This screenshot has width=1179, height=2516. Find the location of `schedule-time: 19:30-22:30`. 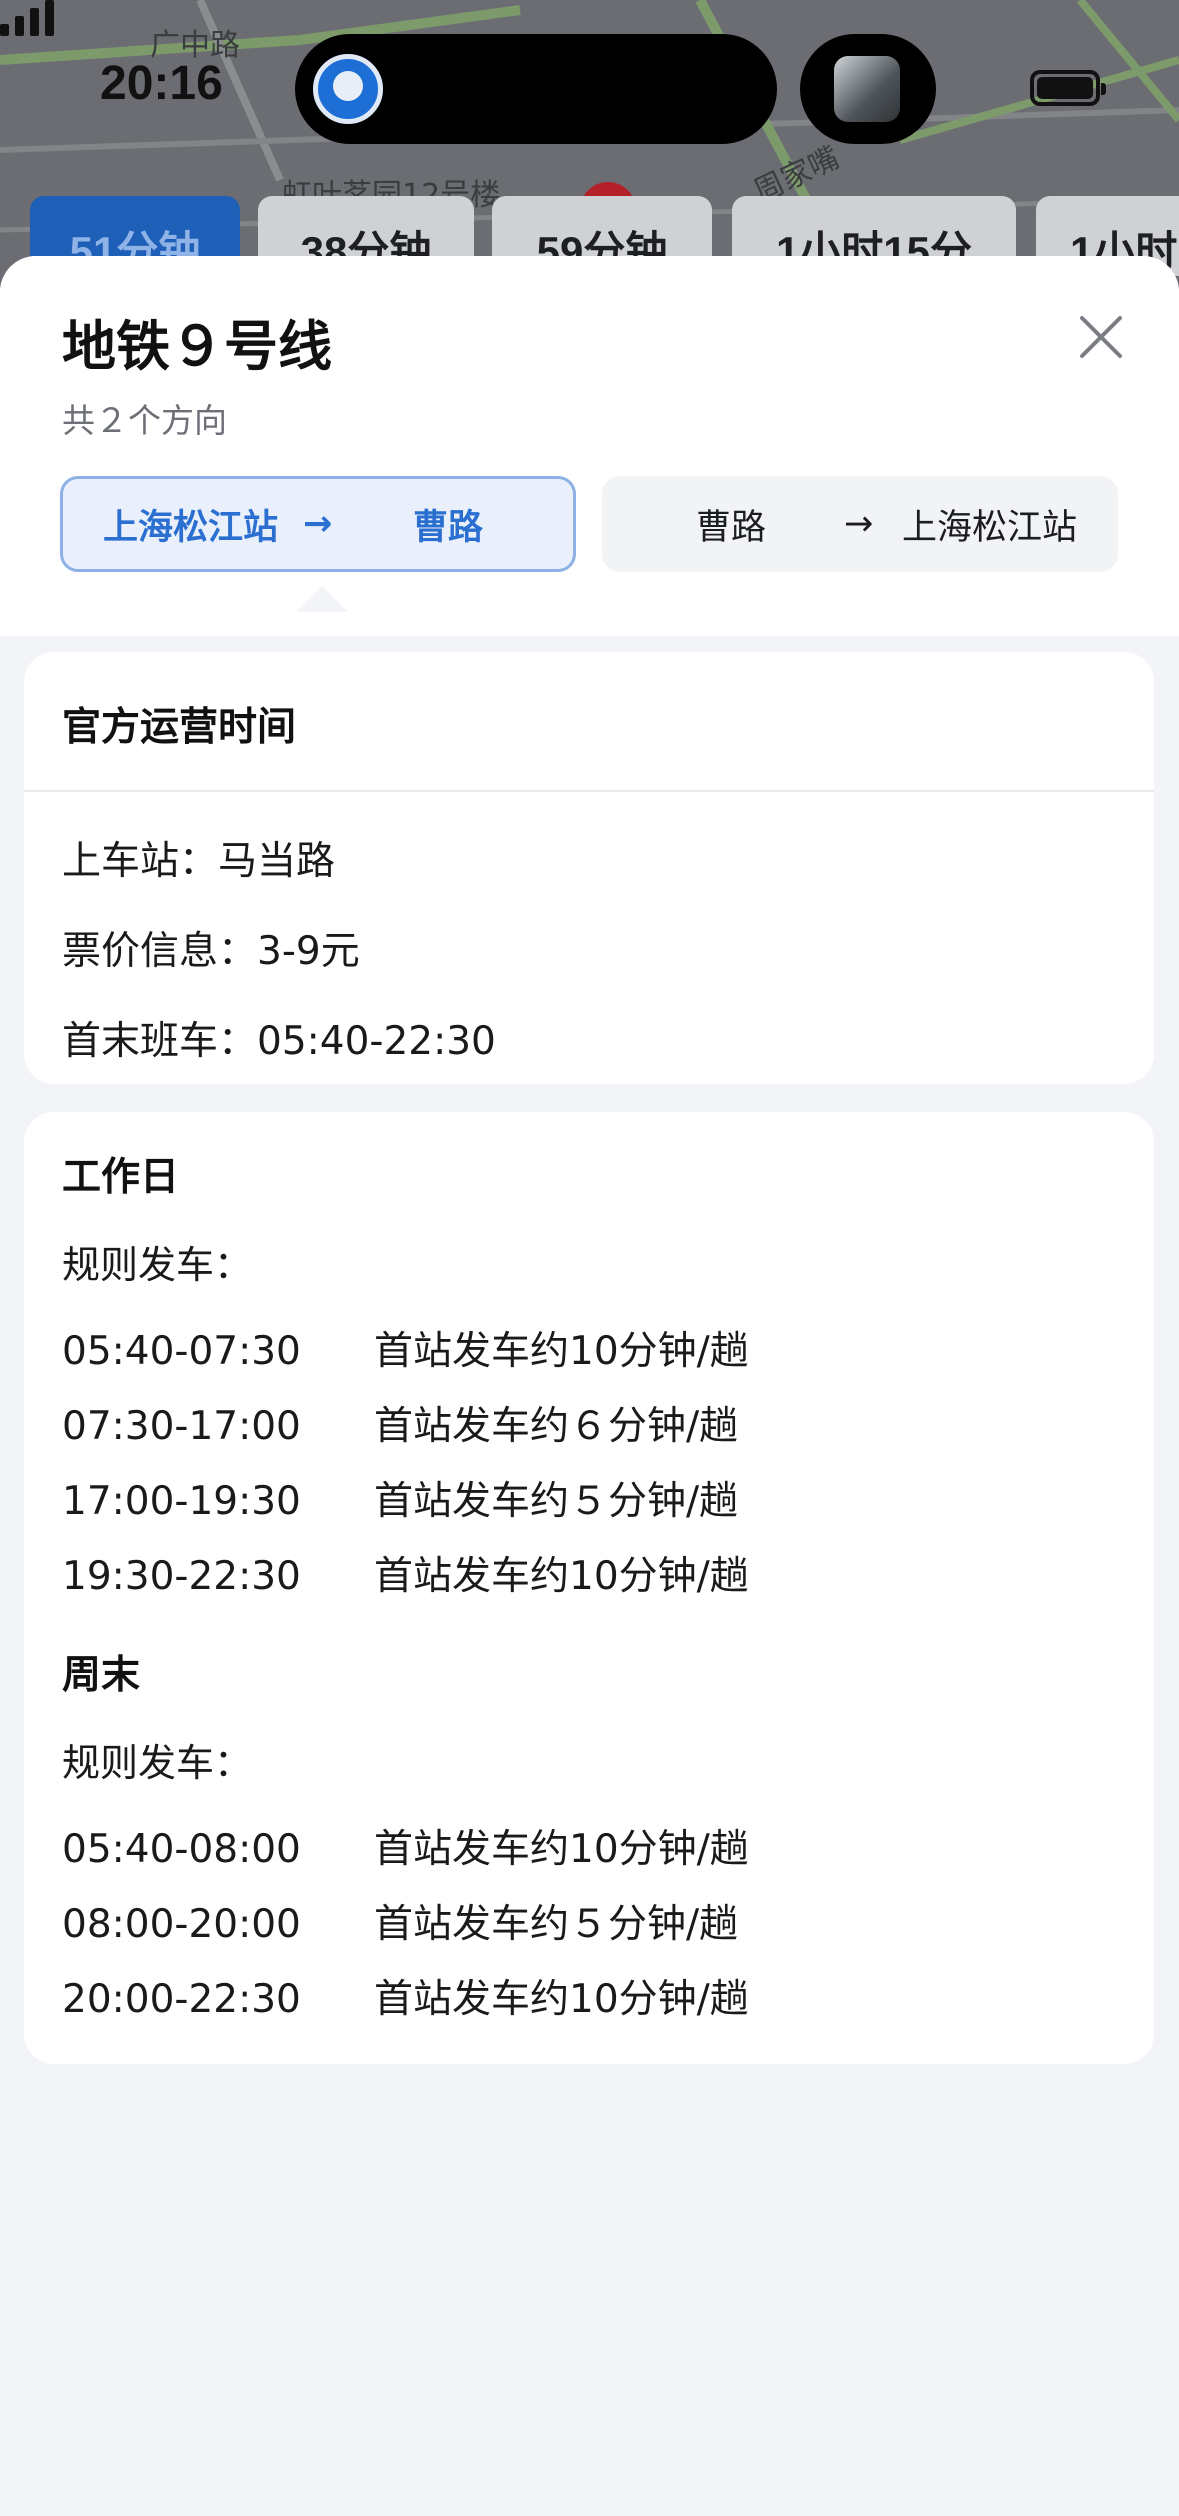

schedule-time: 19:30-22:30 is located at coordinates (181, 1576).